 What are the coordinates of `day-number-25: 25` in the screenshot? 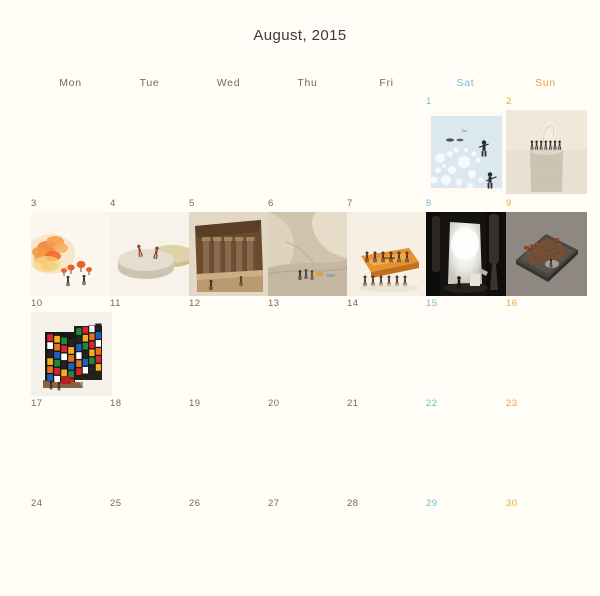 It's located at (116, 503).